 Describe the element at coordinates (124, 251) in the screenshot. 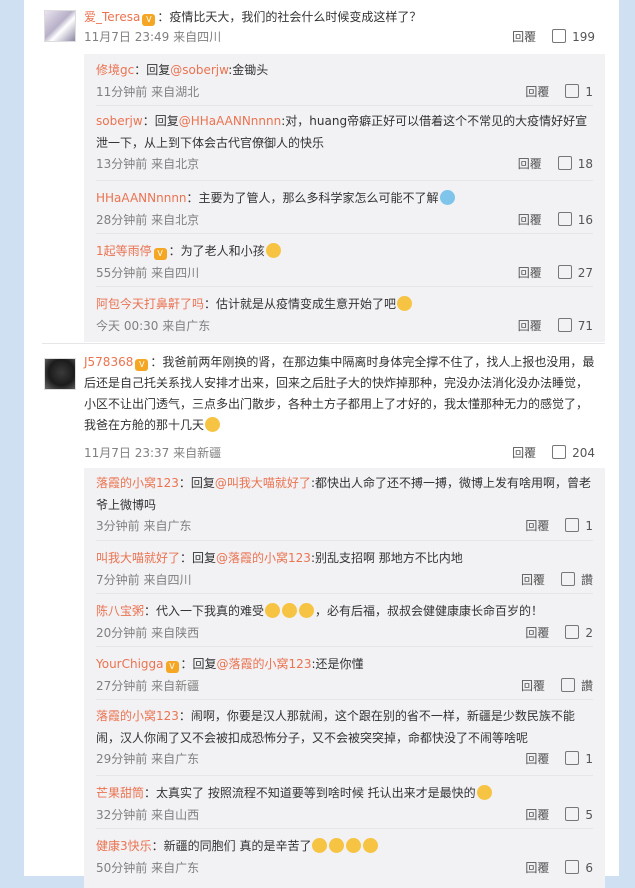

I see `username-link: 1起等雨停` at that location.